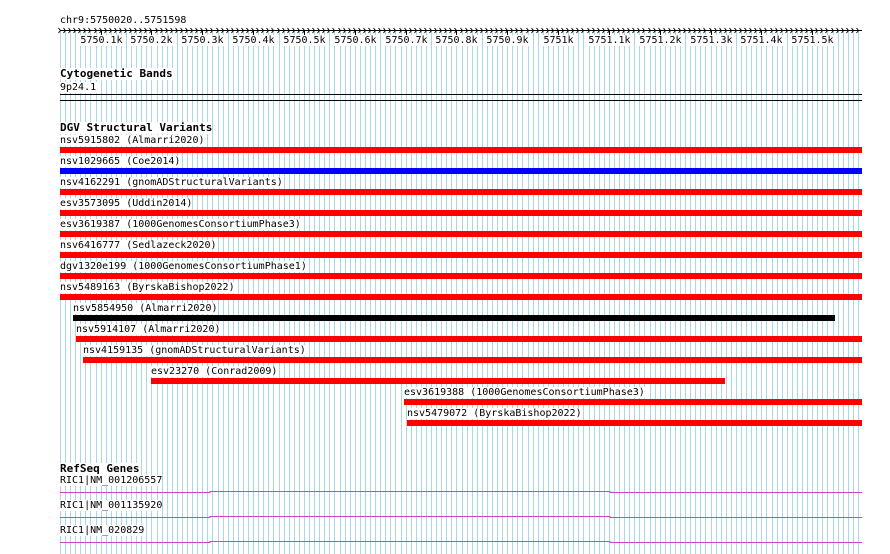 The height and width of the screenshot is (554, 890). What do you see at coordinates (147, 287) in the screenshot?
I see `sv-feature-label: nsv5489163 (ByrskaBishop2022)` at bounding box center [147, 287].